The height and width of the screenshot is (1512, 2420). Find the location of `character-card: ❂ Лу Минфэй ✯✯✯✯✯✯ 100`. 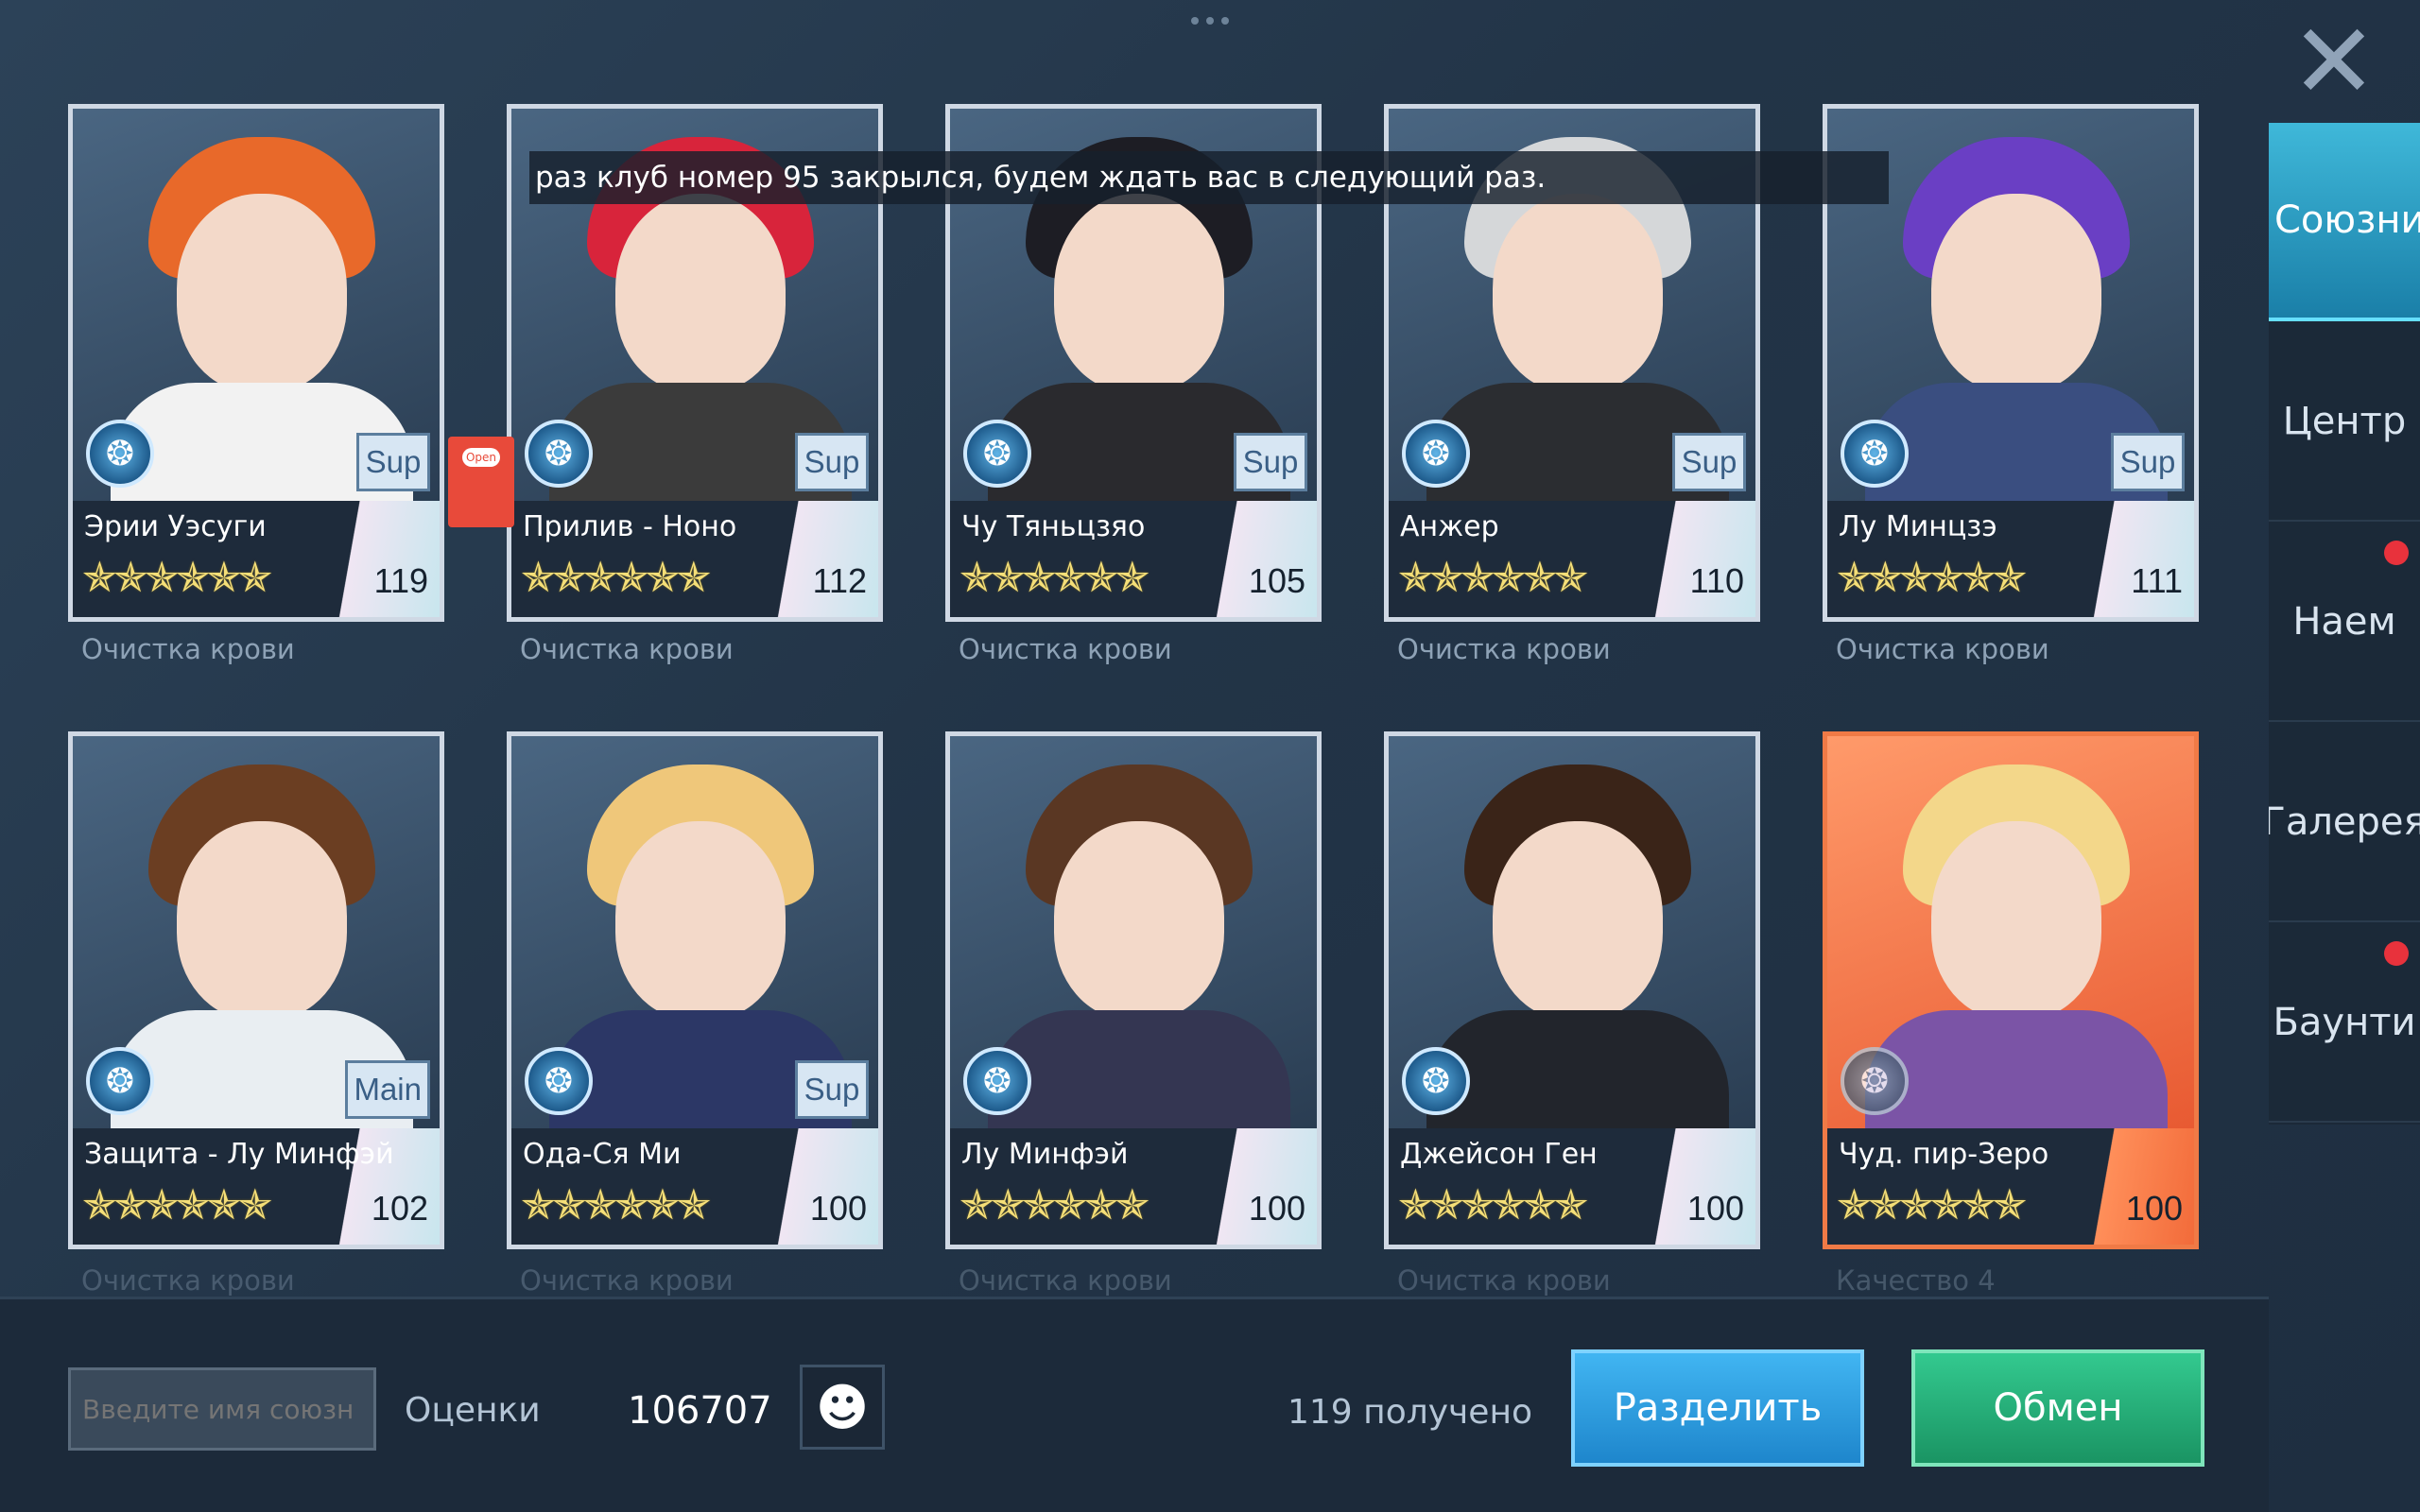

character-card: ❂ Лу Минфэй ✯✯✯✯✯✯ 100 is located at coordinates (1133, 990).